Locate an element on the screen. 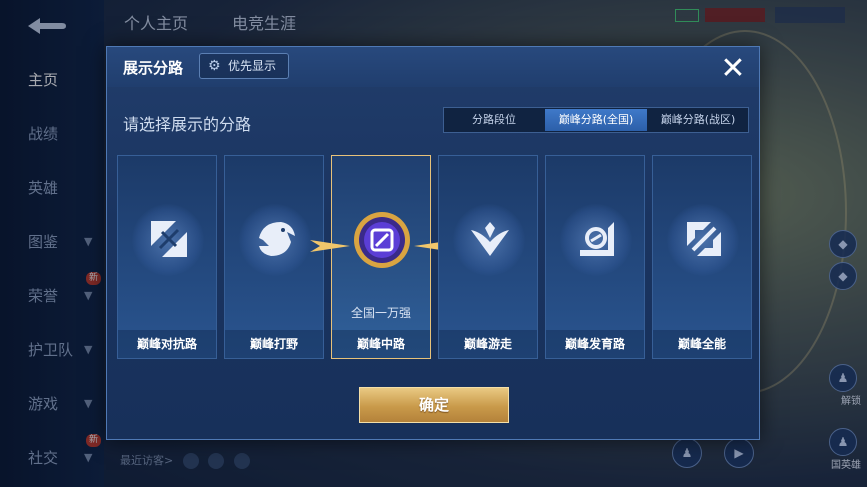 Image resolution: width=867 pixels, height=487 pixels. tab-peak-region: 巅峰分路(战区) is located at coordinates (698, 120).